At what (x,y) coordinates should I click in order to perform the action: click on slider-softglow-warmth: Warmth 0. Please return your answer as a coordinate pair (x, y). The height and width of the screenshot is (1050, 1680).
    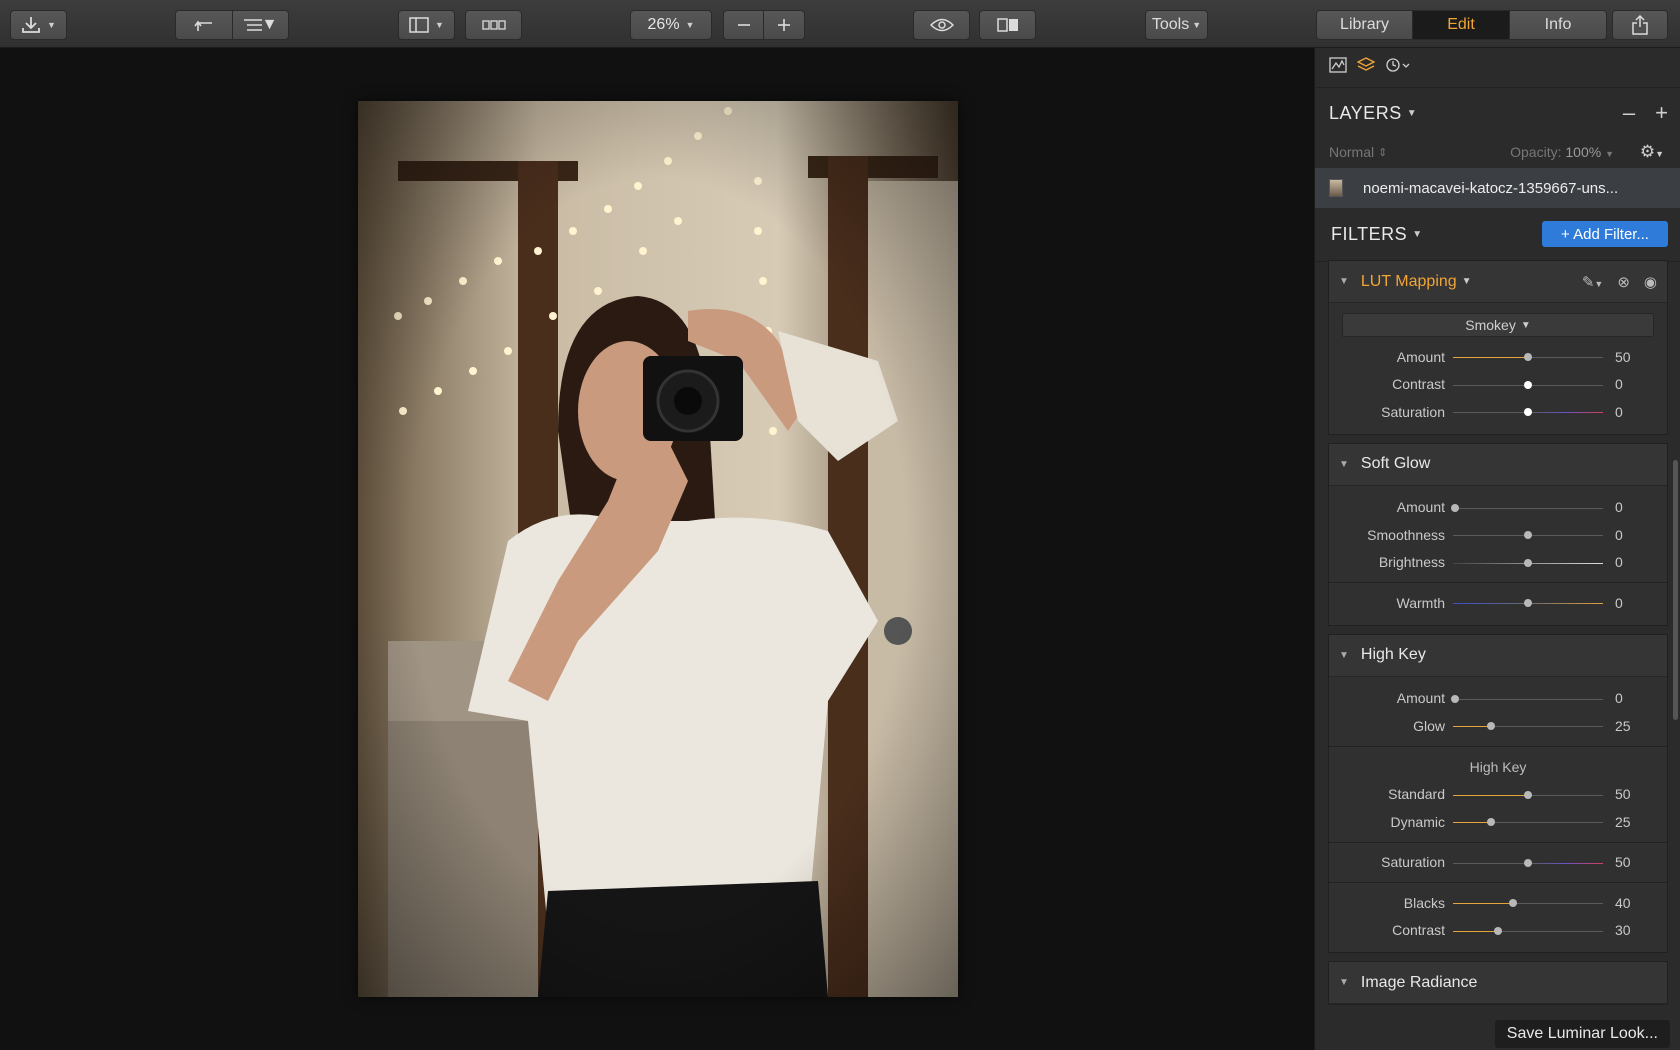
    Looking at the image, I should click on (1498, 603).